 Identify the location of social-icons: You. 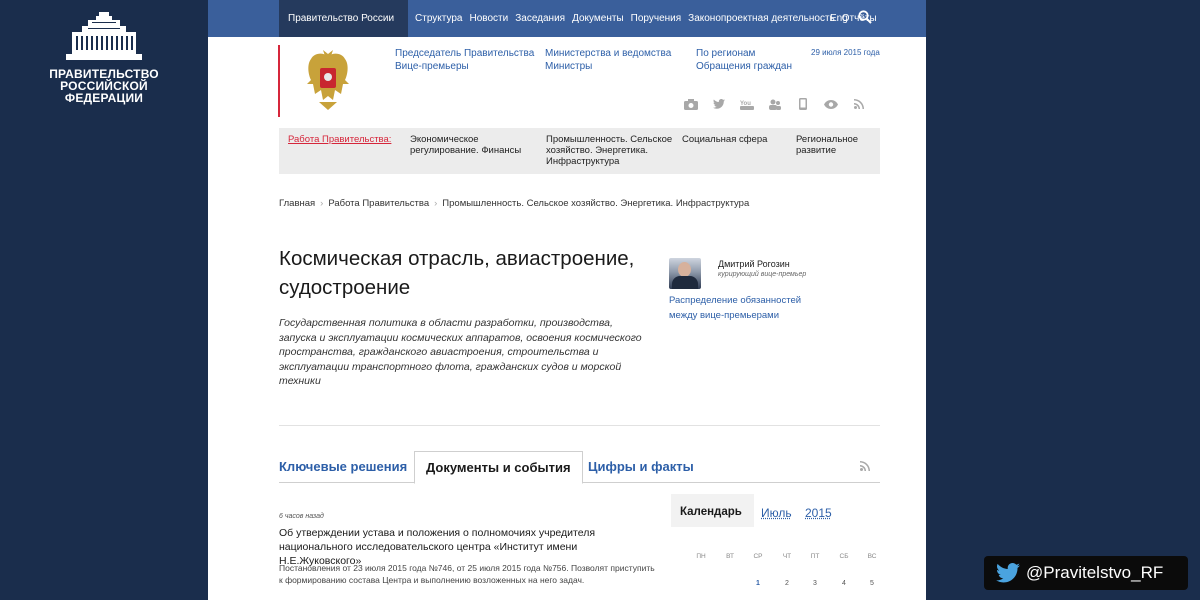
(775, 105).